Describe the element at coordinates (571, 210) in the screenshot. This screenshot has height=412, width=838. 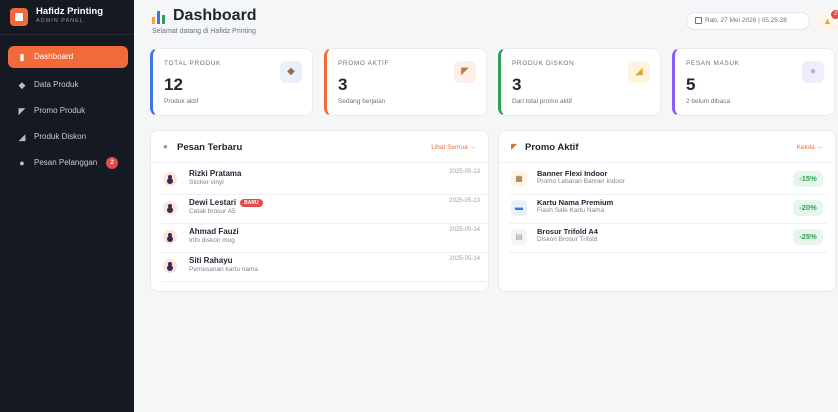
I see `promo-title: Flash Sale Kartu Nama` at that location.